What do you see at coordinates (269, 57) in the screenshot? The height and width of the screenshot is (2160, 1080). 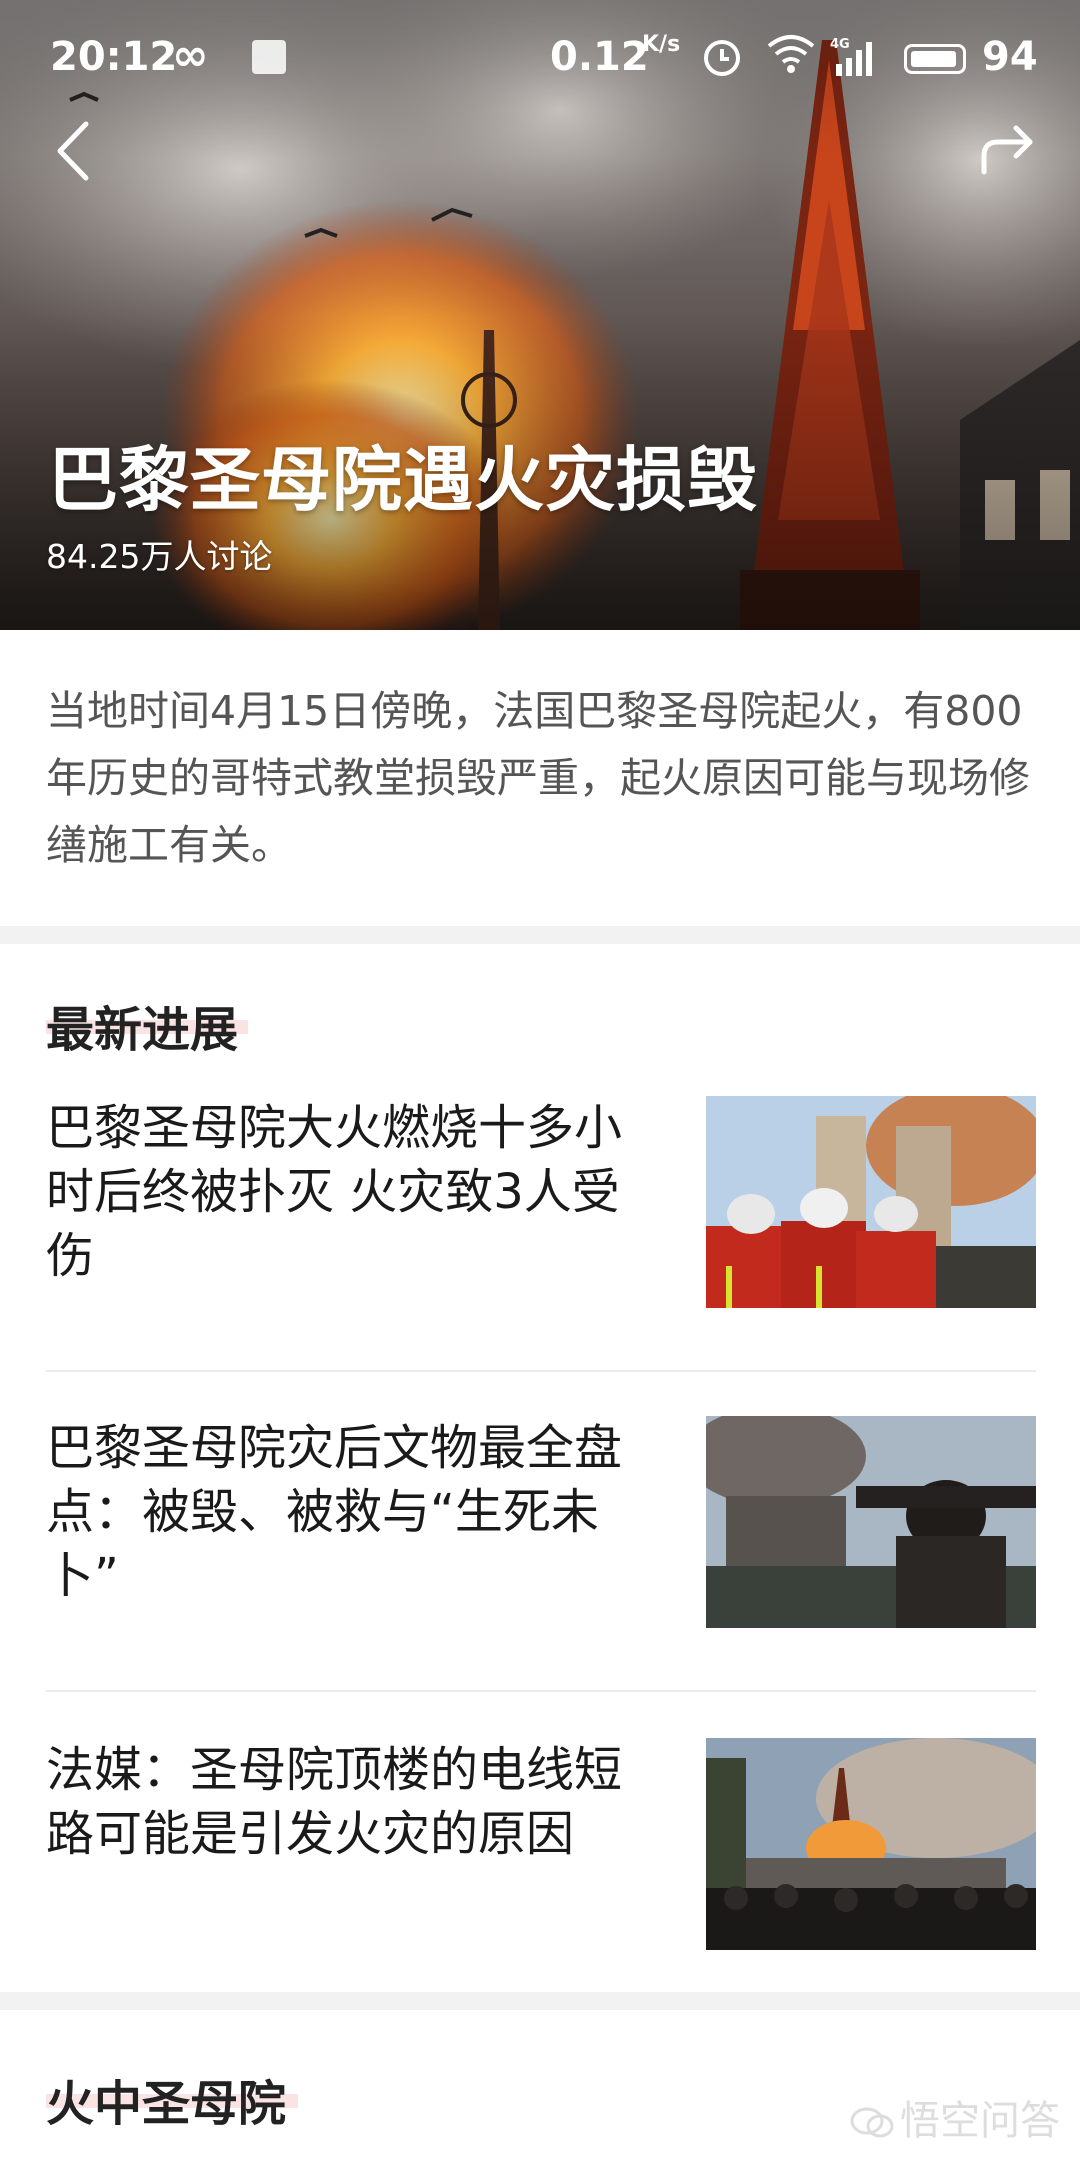 I see `radio-icon` at bounding box center [269, 57].